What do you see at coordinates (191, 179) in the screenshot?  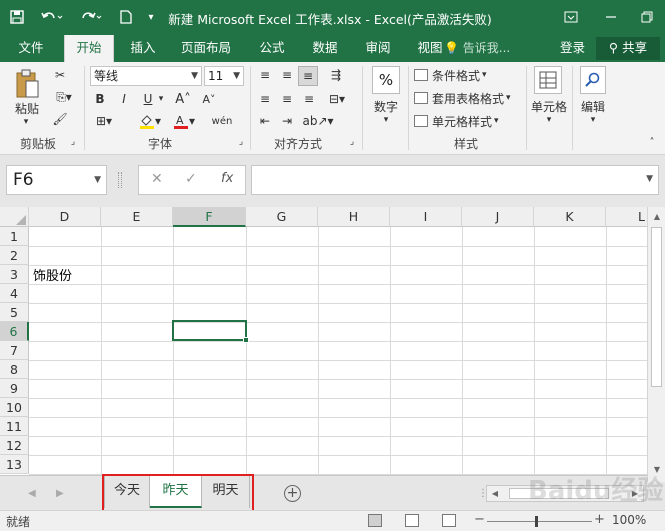 I see `enter-icon: ✓` at bounding box center [191, 179].